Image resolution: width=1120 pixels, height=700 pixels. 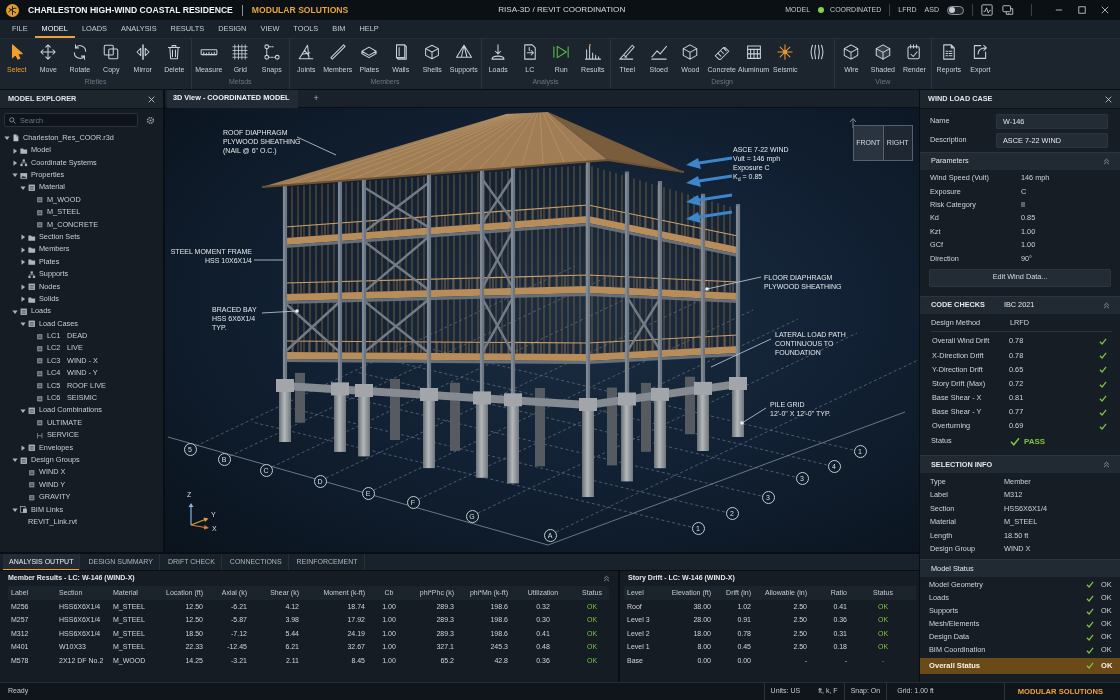 I want to click on line-chart-icon, so click(x=658, y=52).